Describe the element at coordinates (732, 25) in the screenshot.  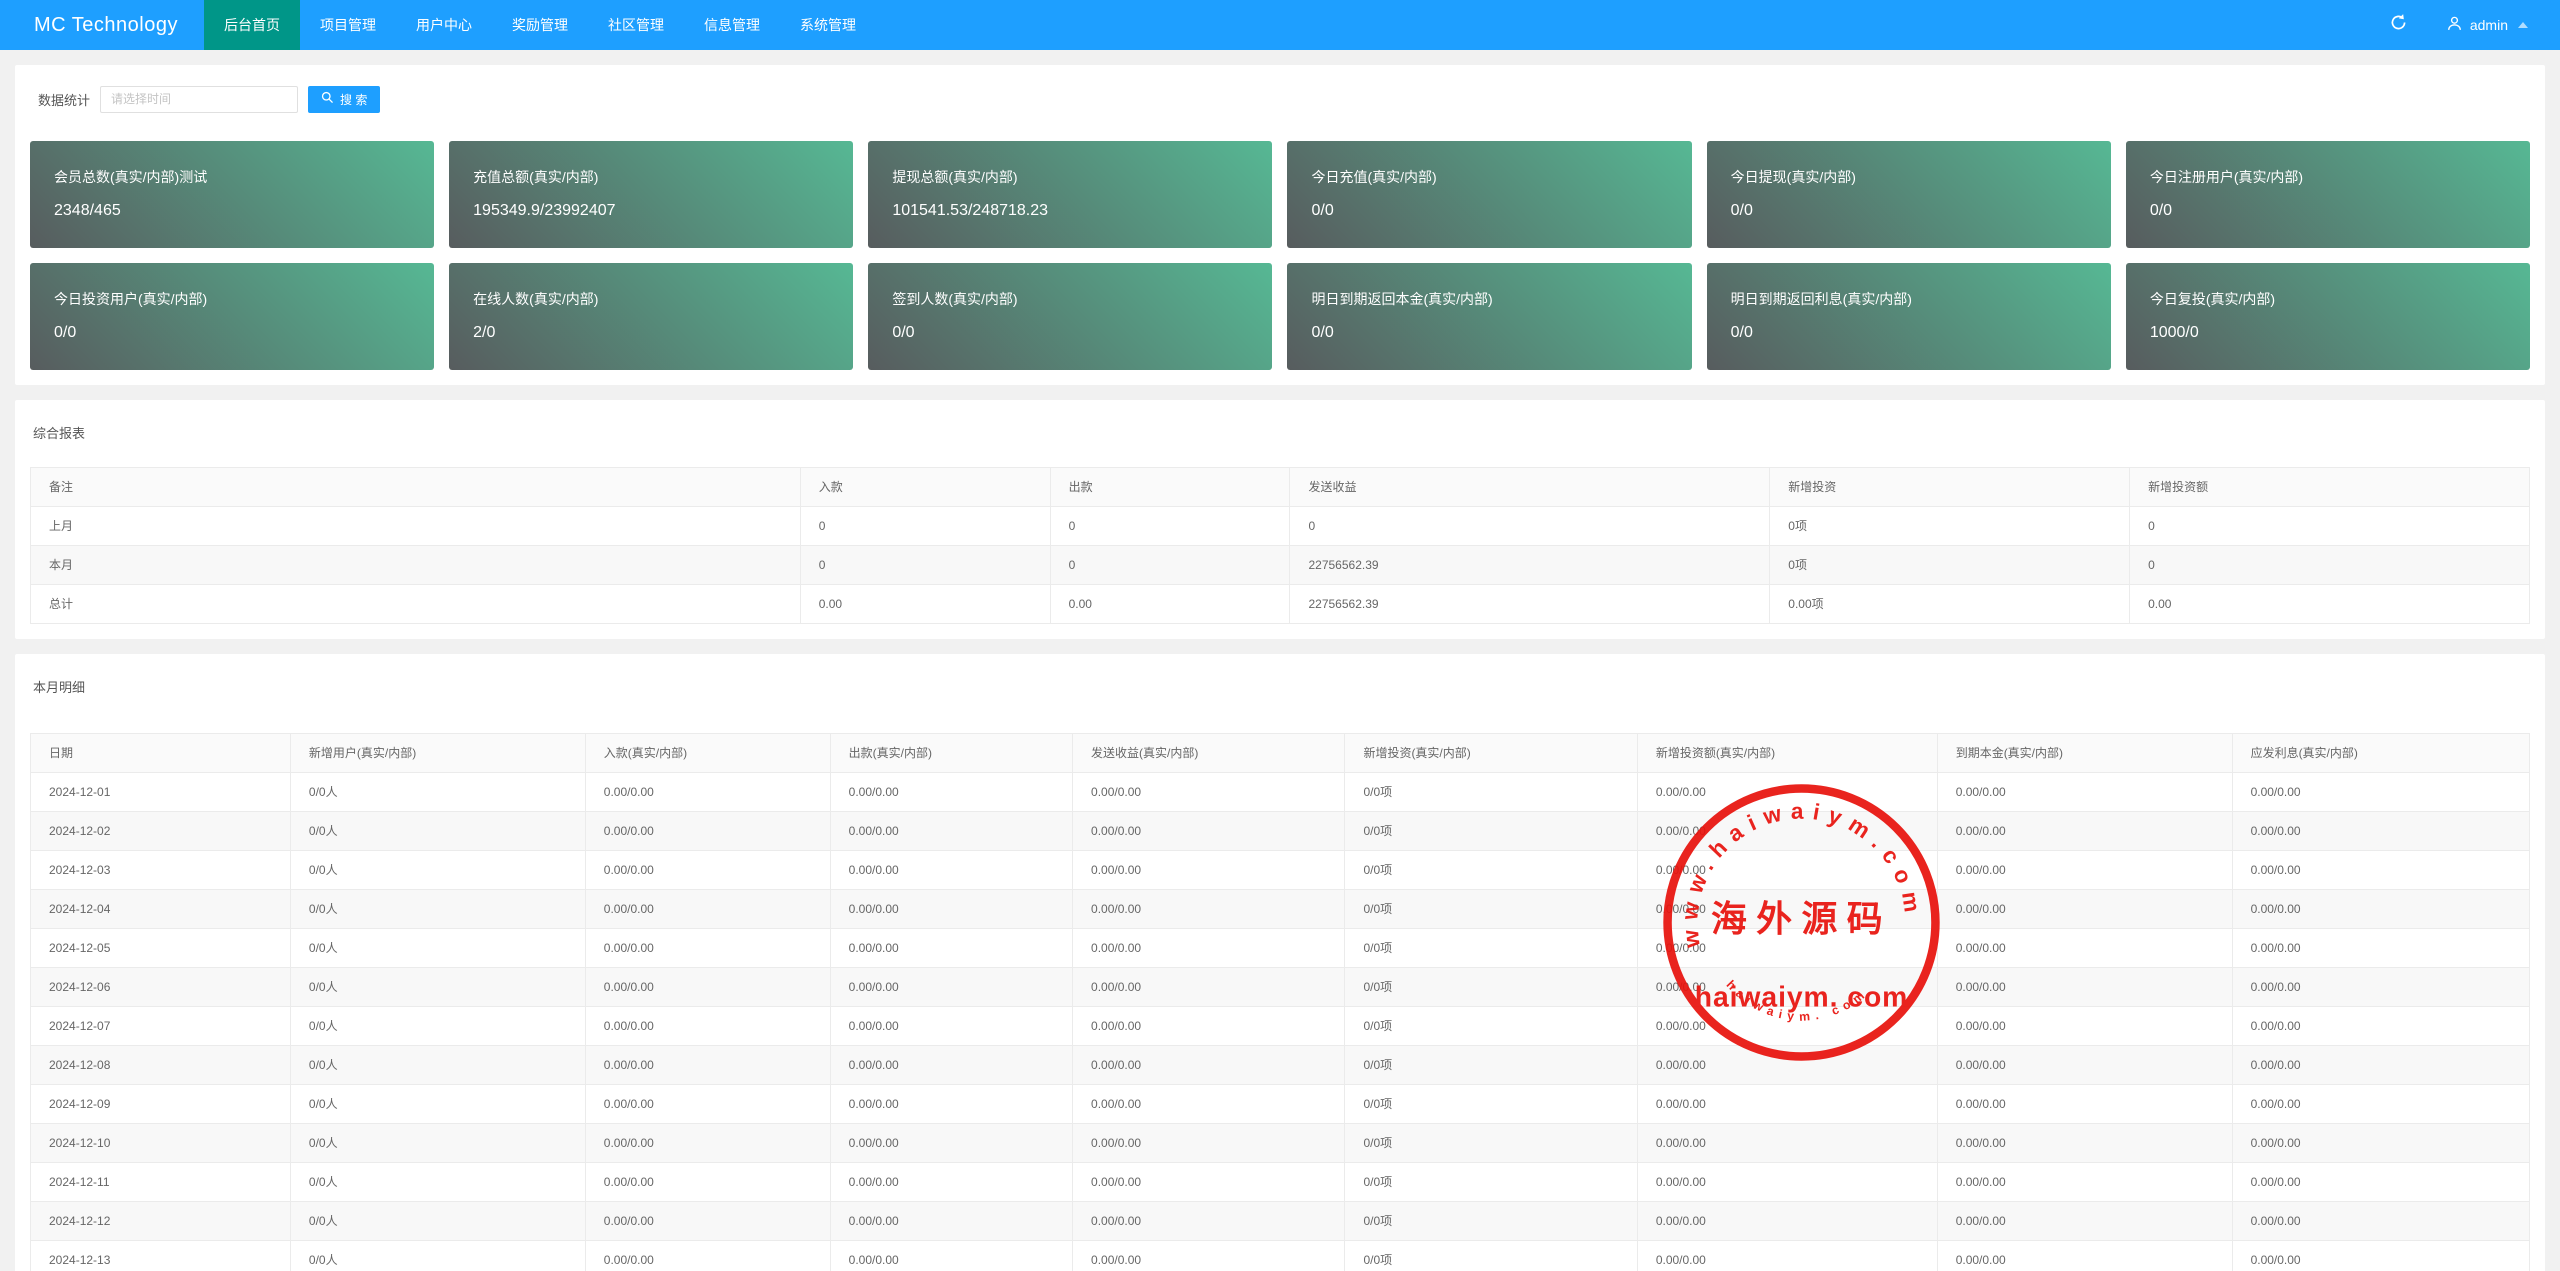
I see `nav-item: 信息管理` at that location.